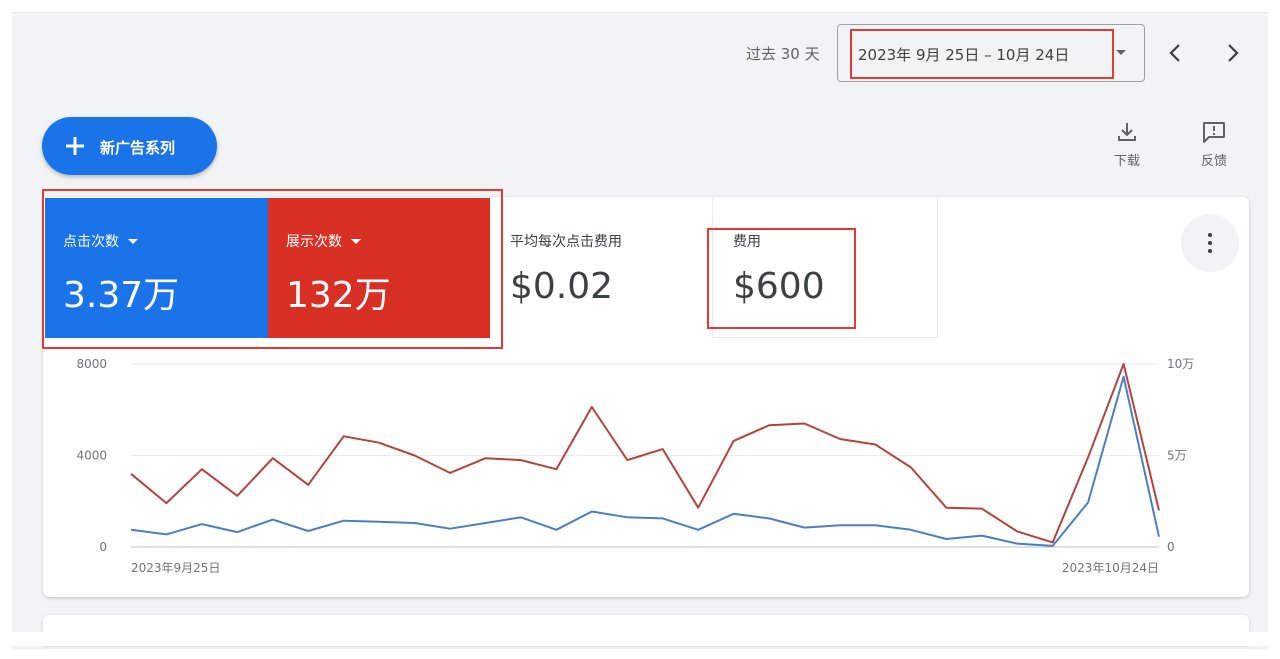 This screenshot has height=659, width=1280. I want to click on right-axis-tick-label: 10万, so click(1180, 364).